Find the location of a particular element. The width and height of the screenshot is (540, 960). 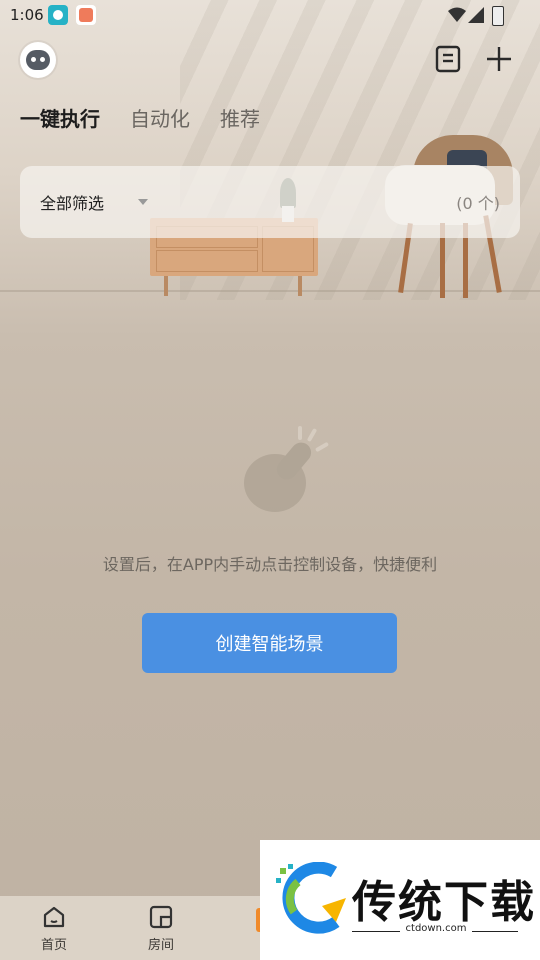

filter-dropdown: 全部筛选 is located at coordinates (72, 202).